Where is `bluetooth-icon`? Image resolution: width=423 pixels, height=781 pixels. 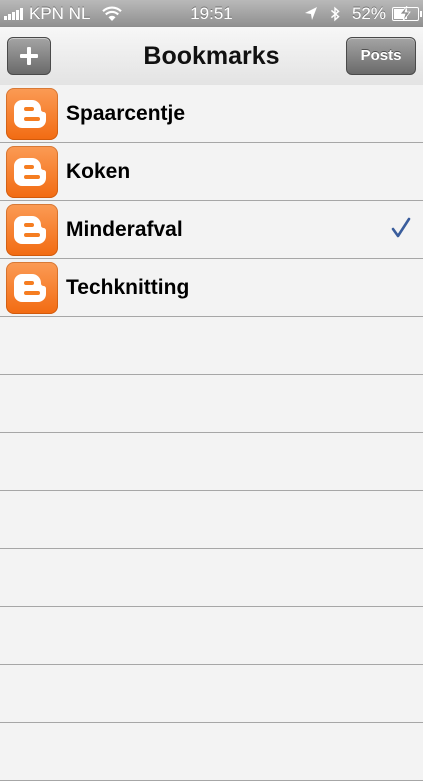 bluetooth-icon is located at coordinates (335, 13).